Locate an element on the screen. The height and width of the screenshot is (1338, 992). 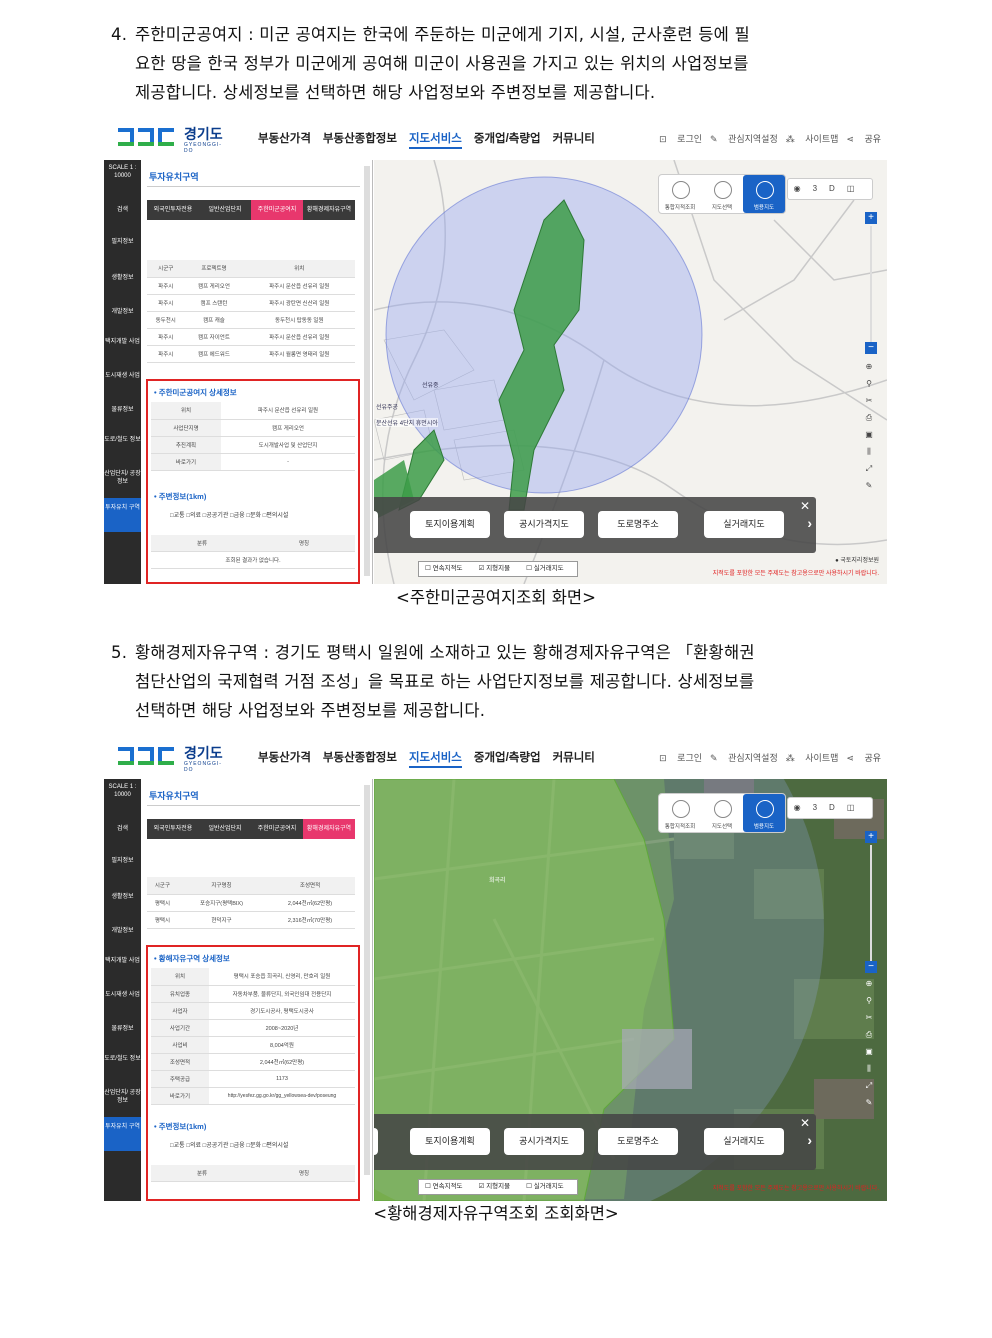
table-row: 파주시 캠프 게리오언 파주시 문산읍 선유리 일원 is located at coordinates (251, 286).